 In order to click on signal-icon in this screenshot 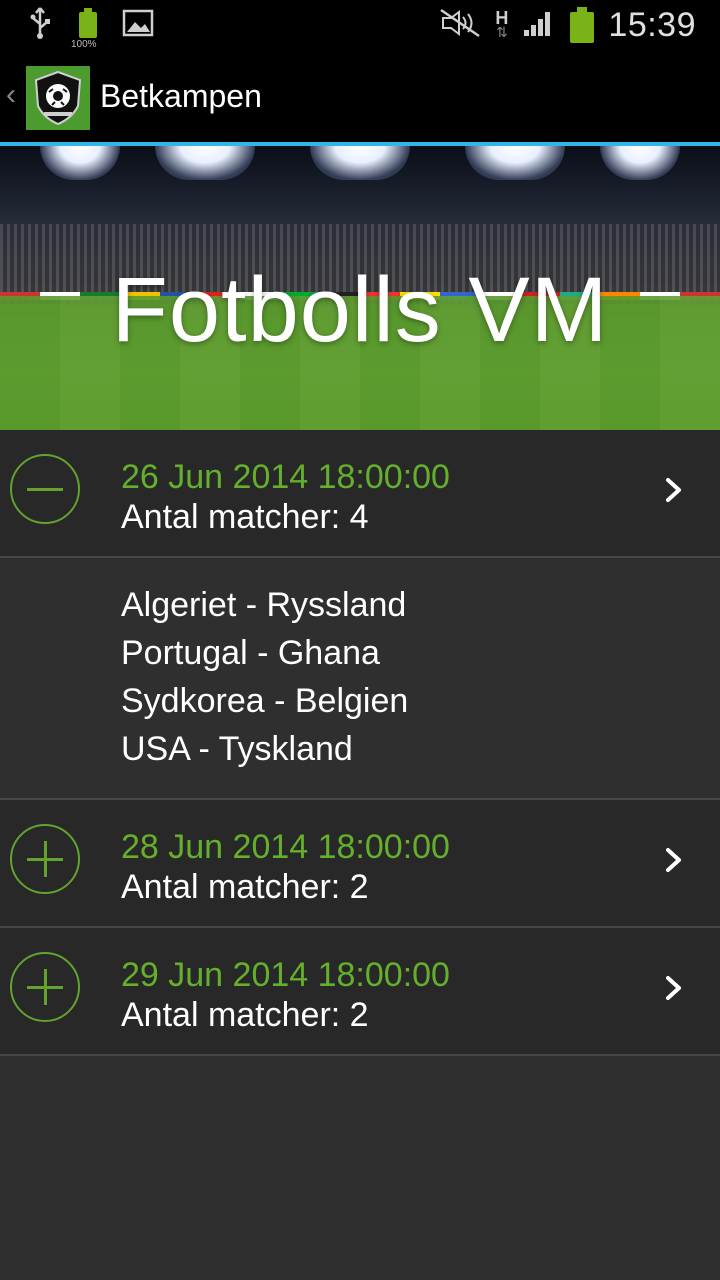, I will do `click(539, 25)`.